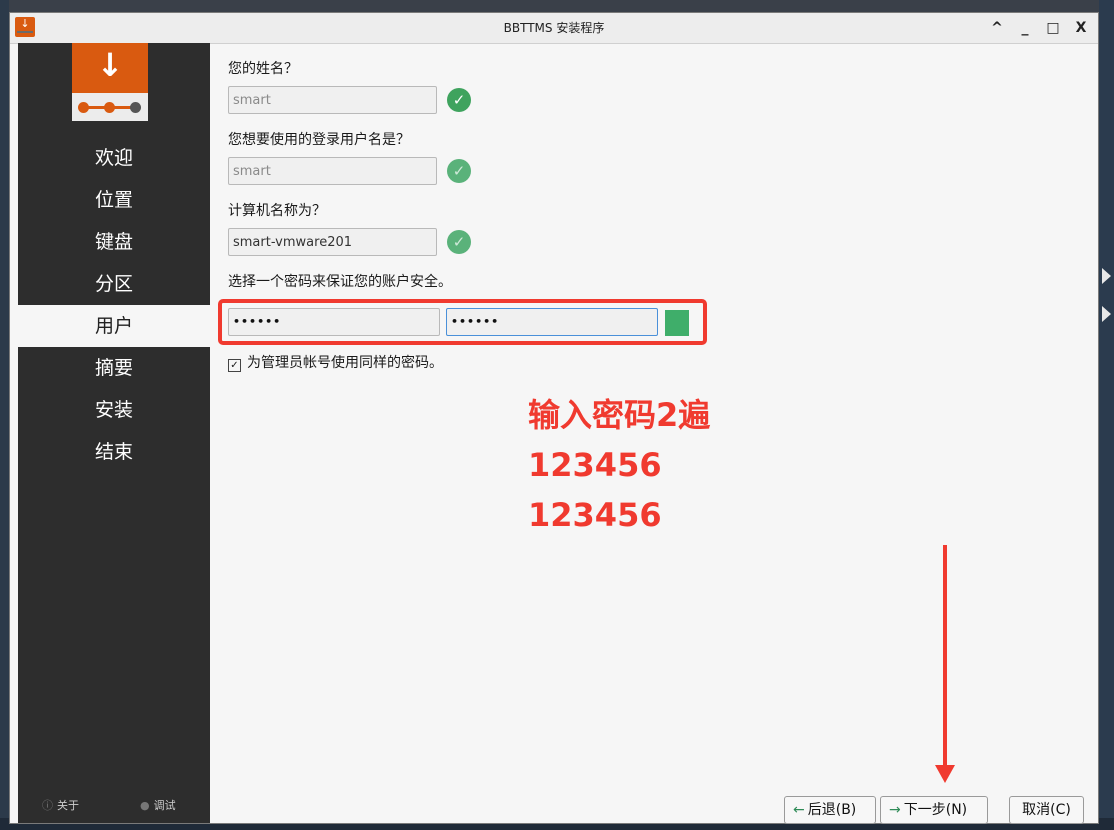 The height and width of the screenshot is (830, 1114). What do you see at coordinates (332, 171) in the screenshot?
I see `login-name-input` at bounding box center [332, 171].